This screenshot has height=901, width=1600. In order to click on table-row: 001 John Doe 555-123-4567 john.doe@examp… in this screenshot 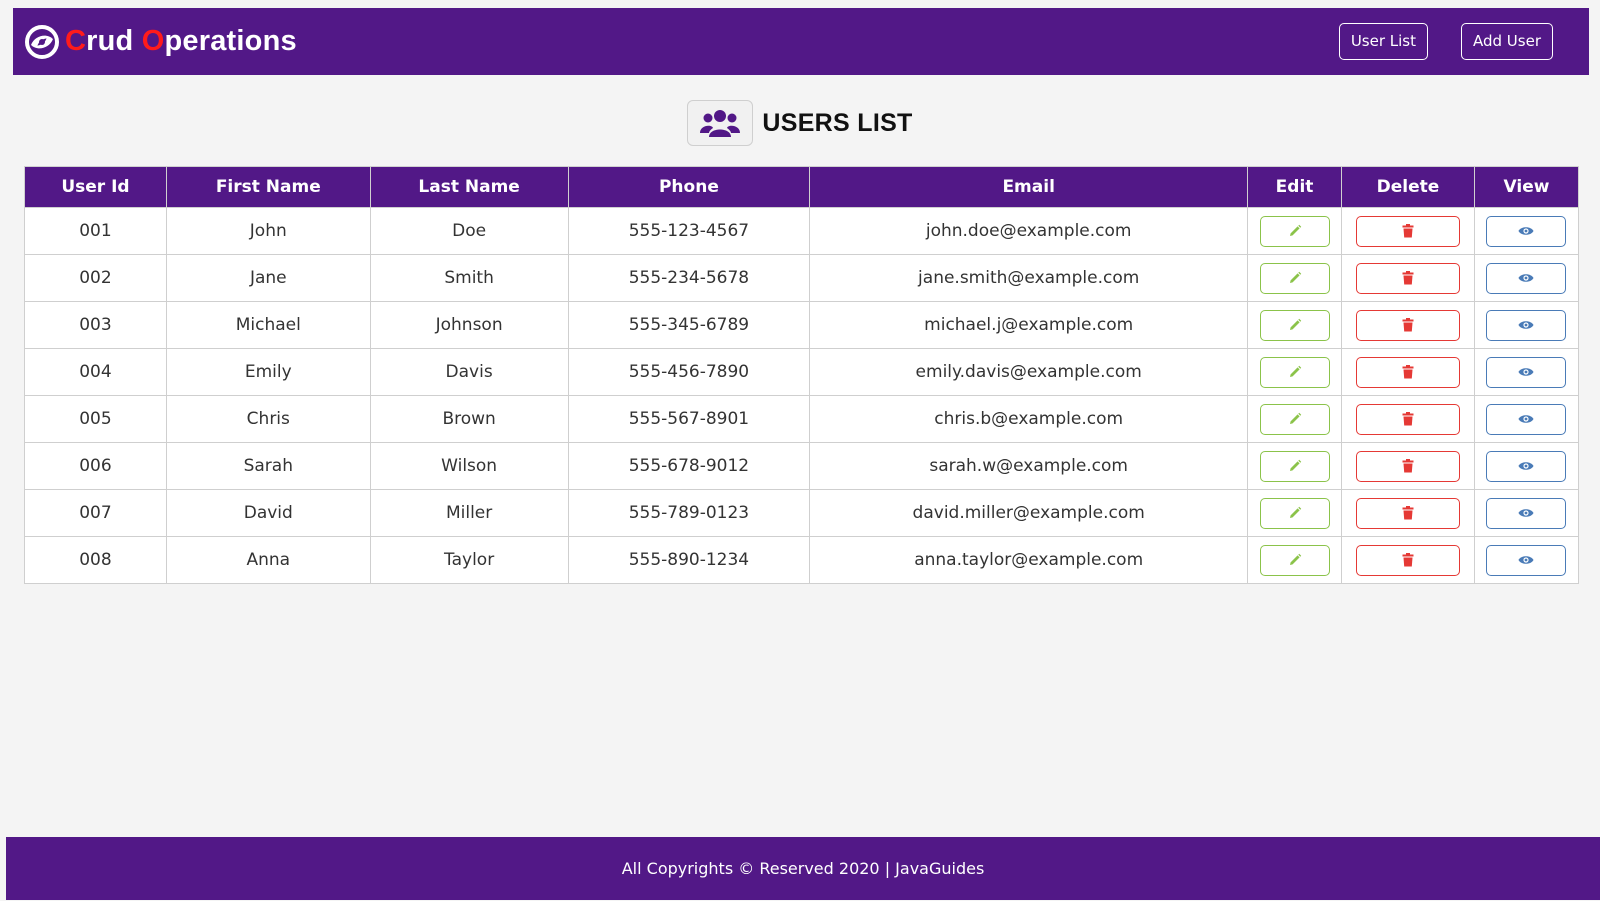, I will do `click(802, 231)`.